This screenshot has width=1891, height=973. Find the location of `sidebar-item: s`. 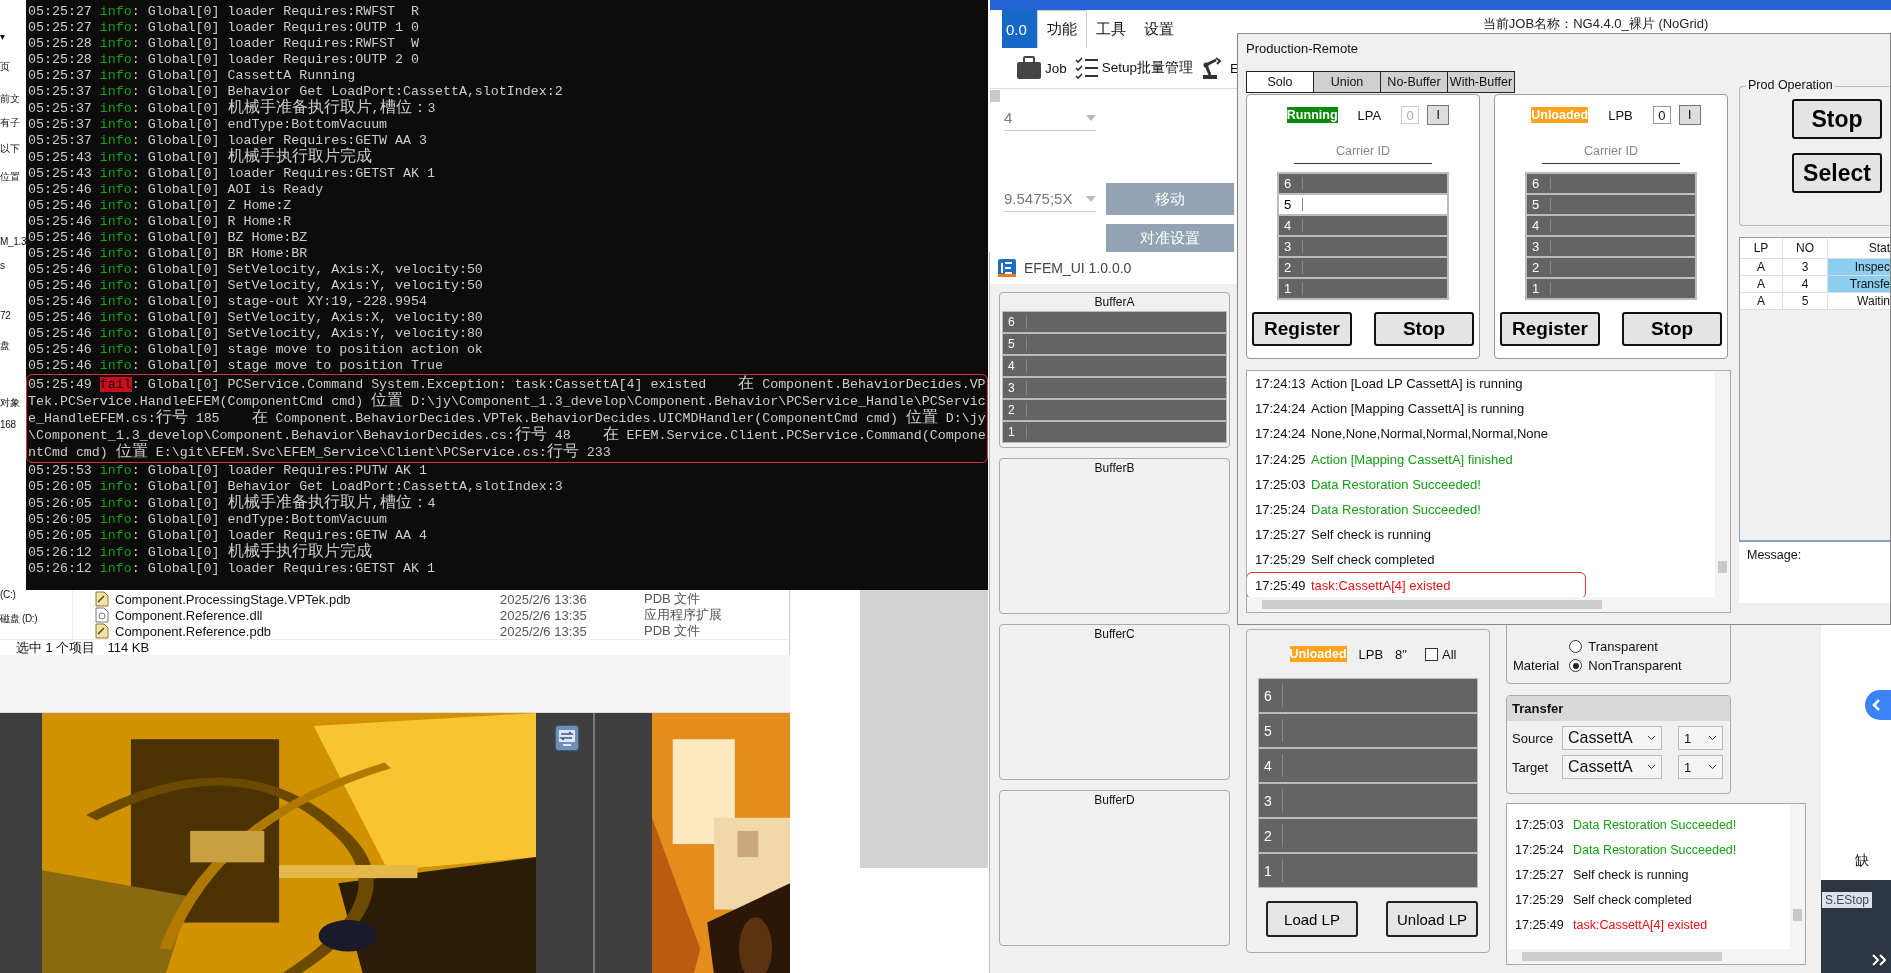

sidebar-item: s is located at coordinates (2, 266).